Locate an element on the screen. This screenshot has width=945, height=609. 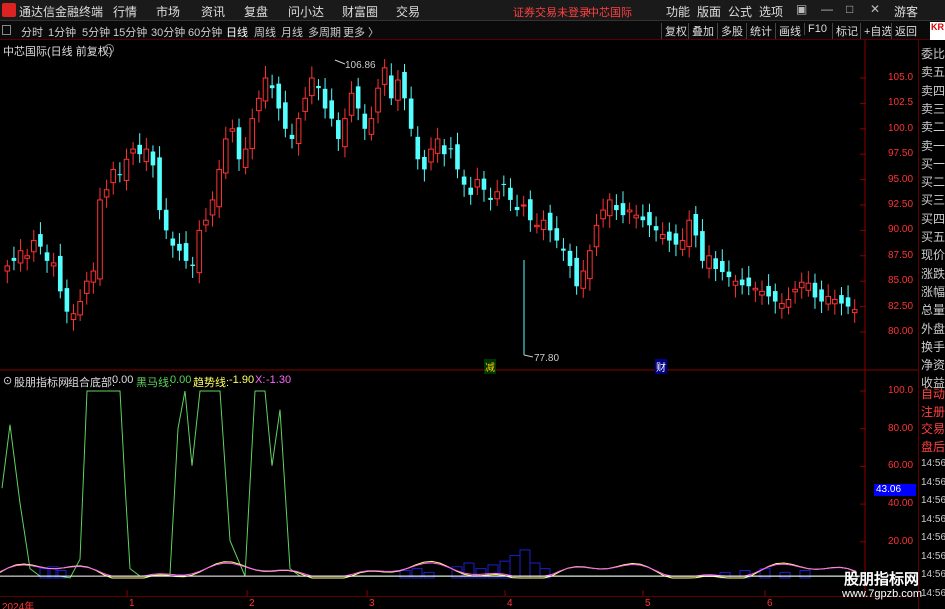
side-item: 买二 is located at coordinates (933, 182).